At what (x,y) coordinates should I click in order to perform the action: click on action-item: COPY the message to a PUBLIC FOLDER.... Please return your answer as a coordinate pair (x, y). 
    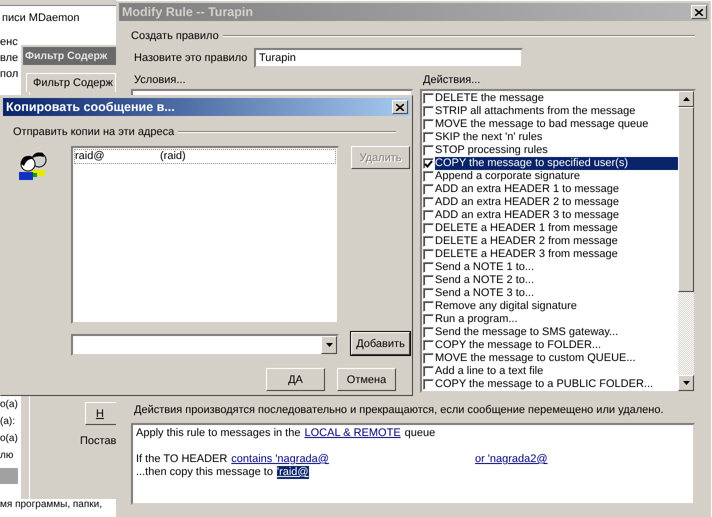
    Looking at the image, I should click on (545, 384).